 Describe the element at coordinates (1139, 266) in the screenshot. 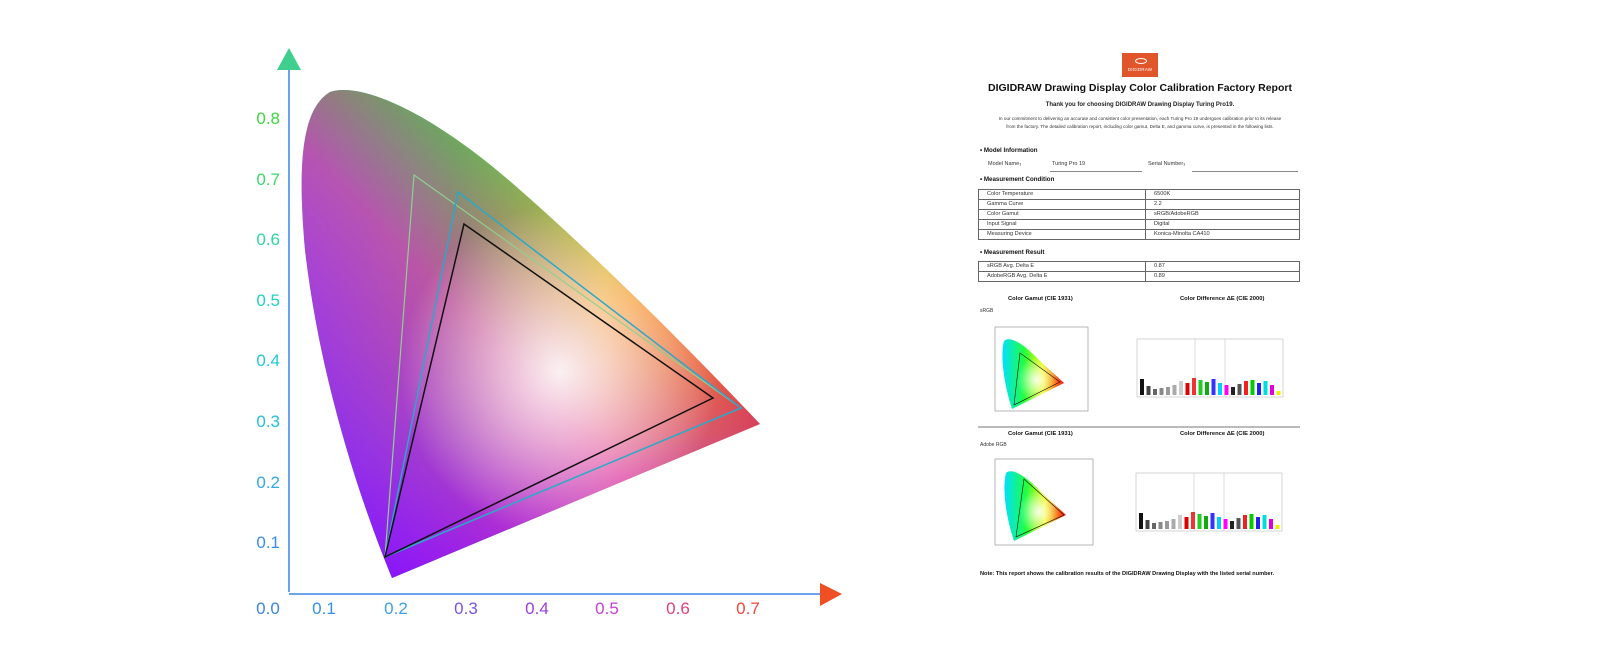

I see `table-row: sRGB Avg. Delta E 0.87` at that location.